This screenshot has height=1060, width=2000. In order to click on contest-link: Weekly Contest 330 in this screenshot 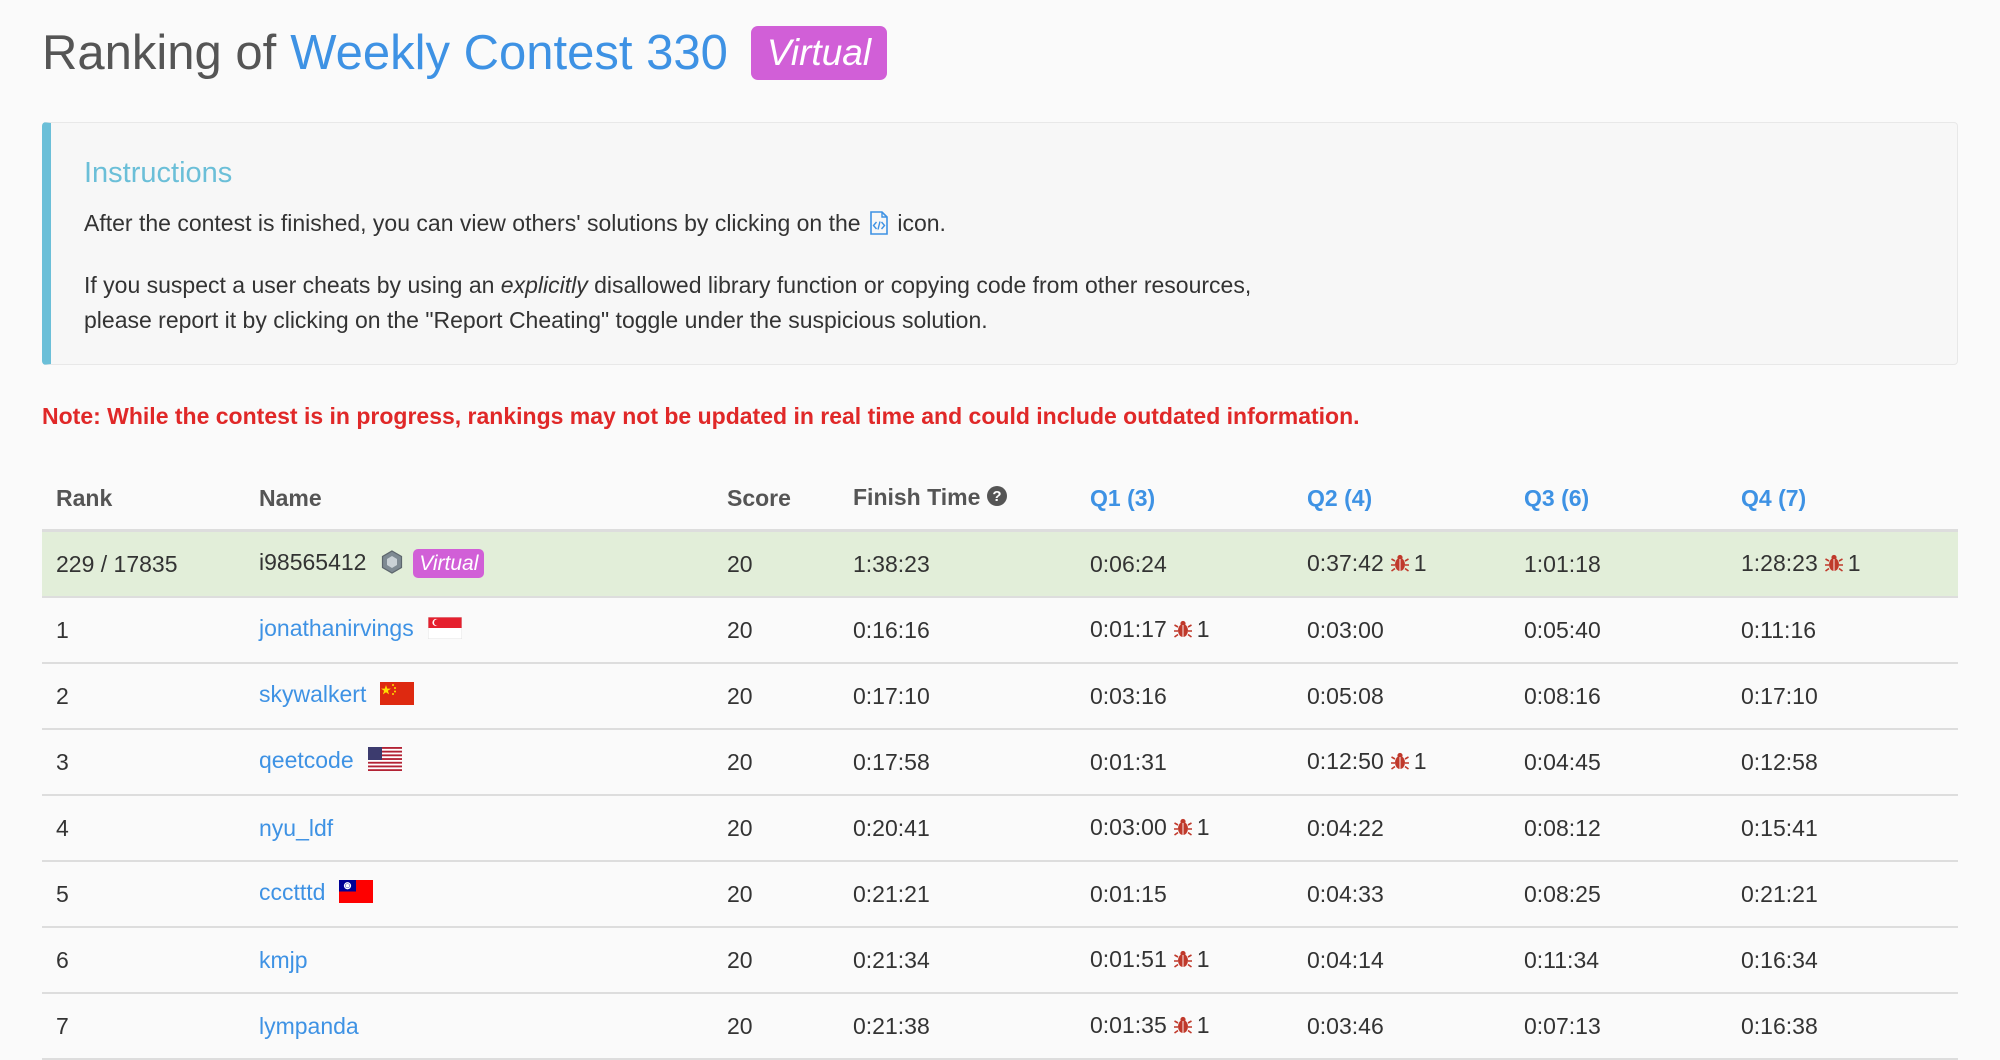, I will do `click(509, 53)`.